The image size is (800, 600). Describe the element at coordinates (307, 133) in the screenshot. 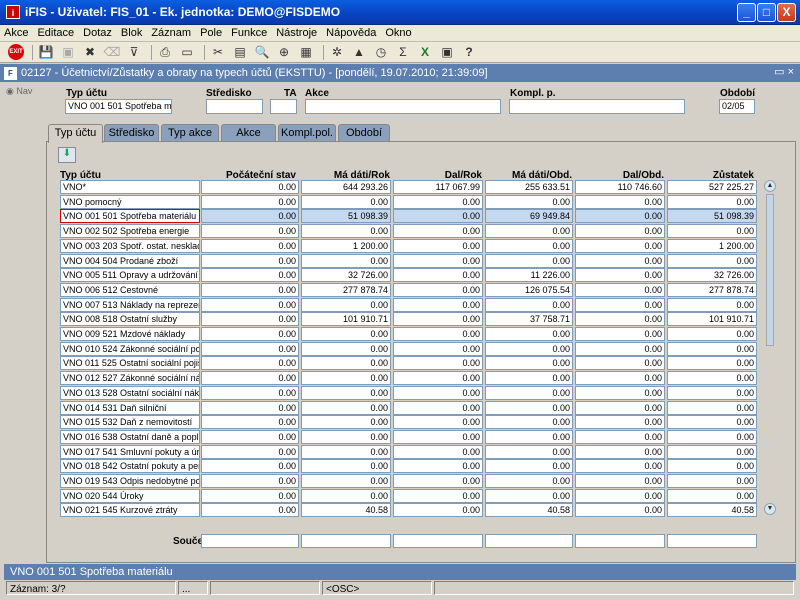

I see `tab-kompl-pol: Kompl.pol.` at that location.